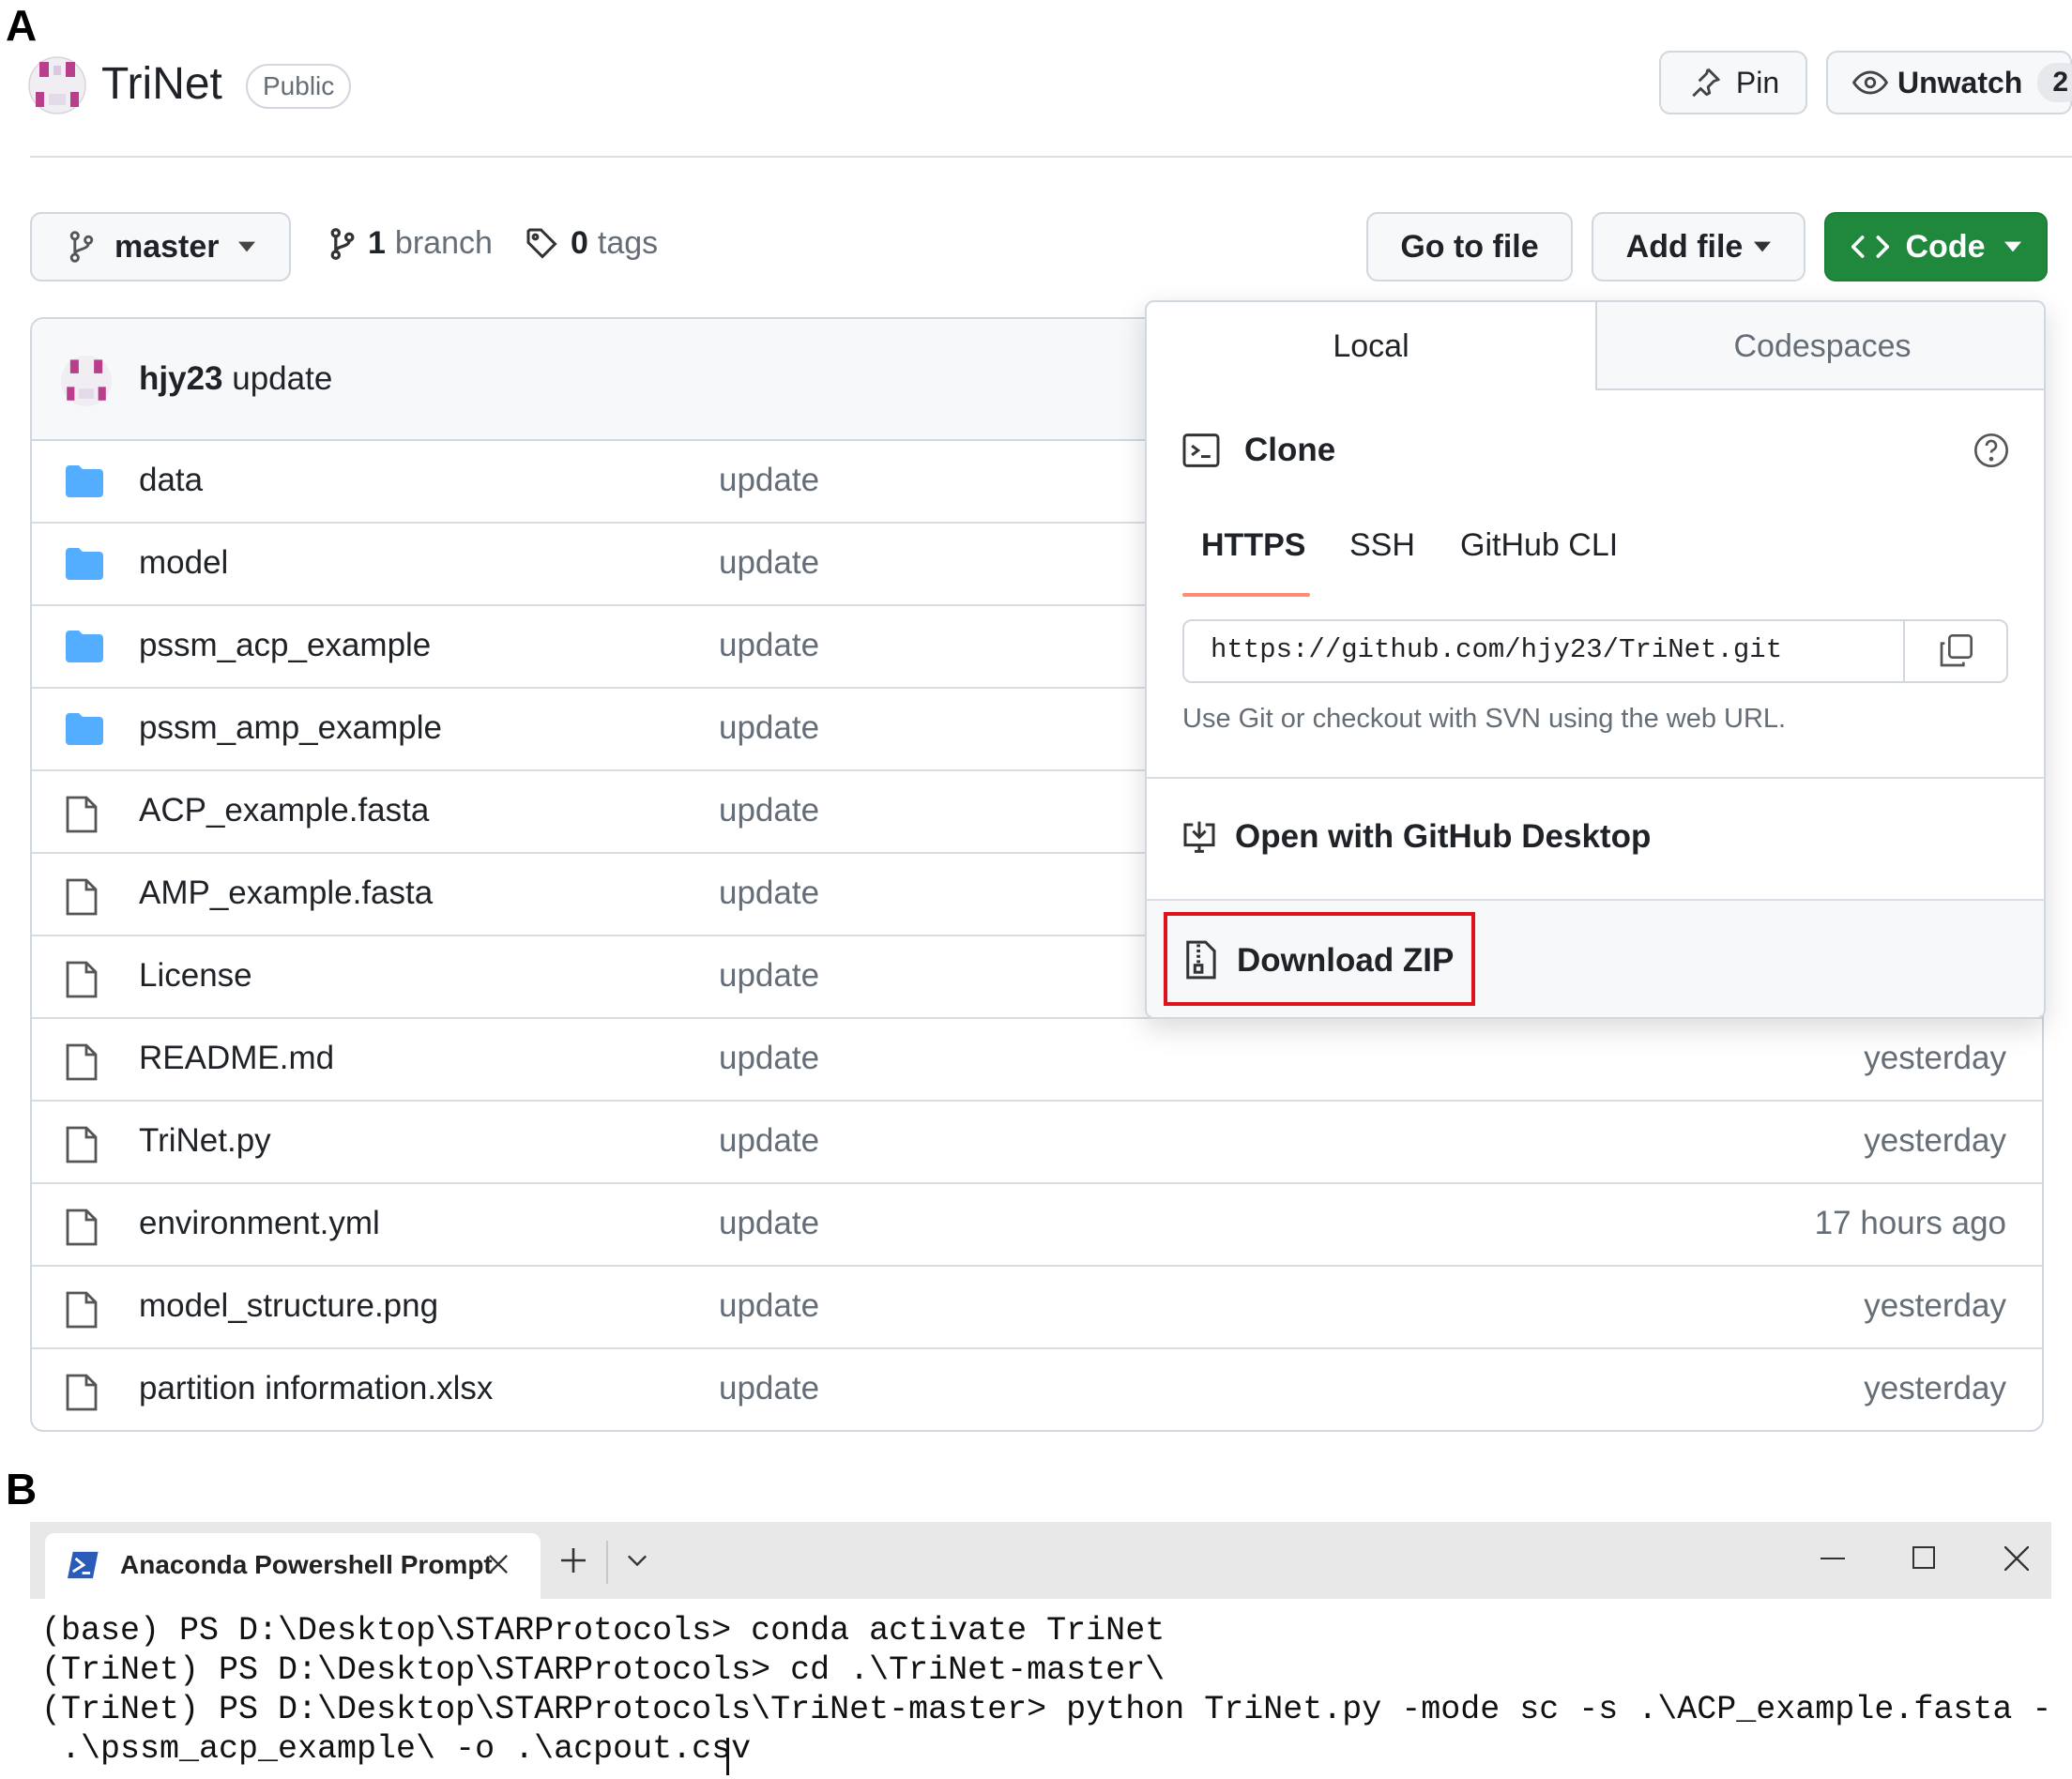 The width and height of the screenshot is (2072, 1779). Describe the element at coordinates (1910, 1223) in the screenshot. I see `file-commit-time: 17 hours ago` at that location.